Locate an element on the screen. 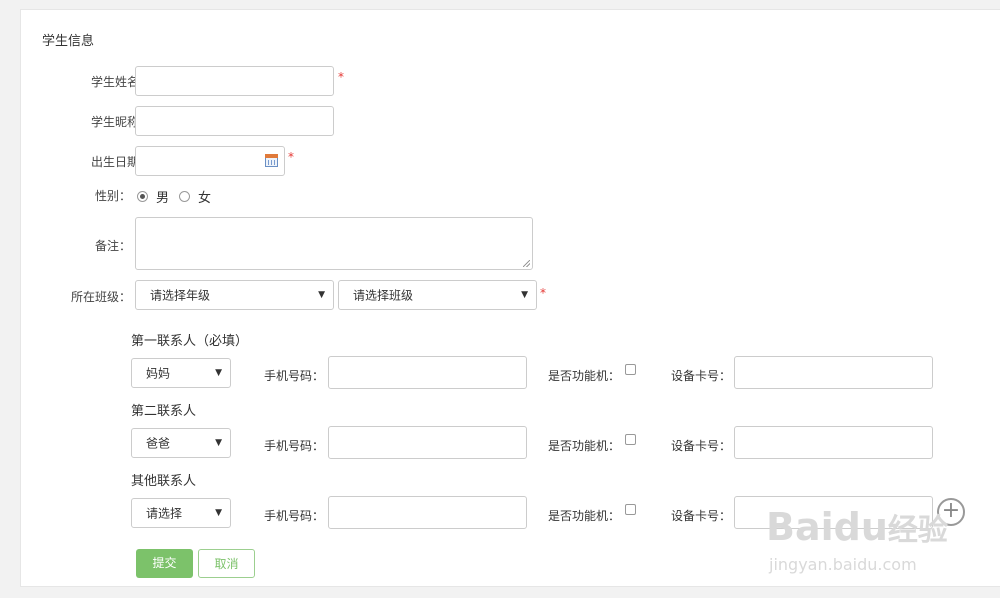 Image resolution: width=1000 pixels, height=598 pixels. student-name-input is located at coordinates (234, 81).